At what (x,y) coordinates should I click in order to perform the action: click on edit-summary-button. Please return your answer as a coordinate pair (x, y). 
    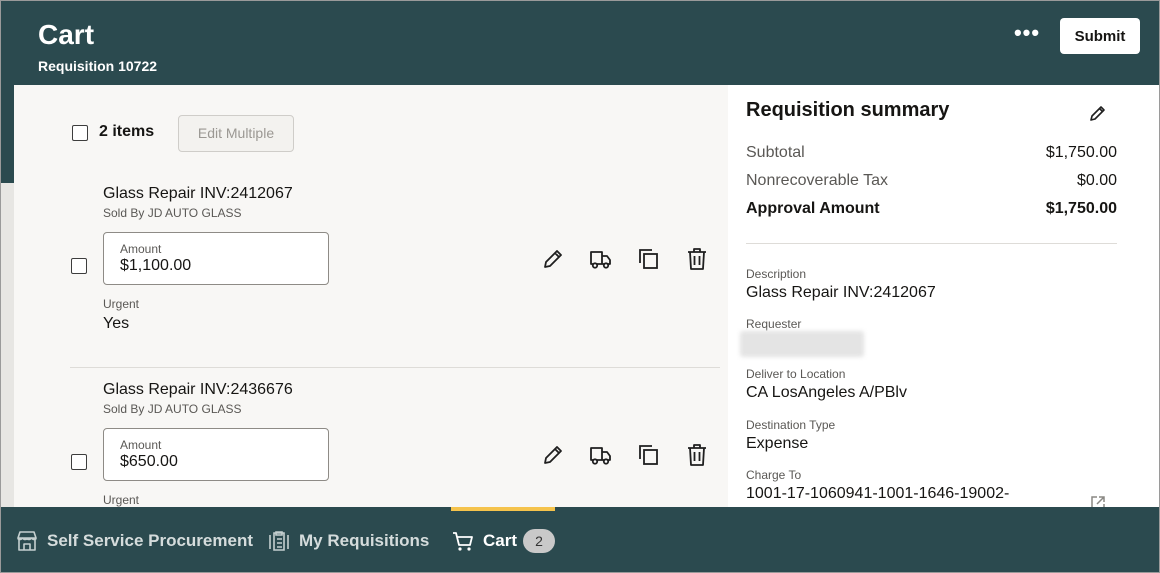
    Looking at the image, I should click on (1098, 113).